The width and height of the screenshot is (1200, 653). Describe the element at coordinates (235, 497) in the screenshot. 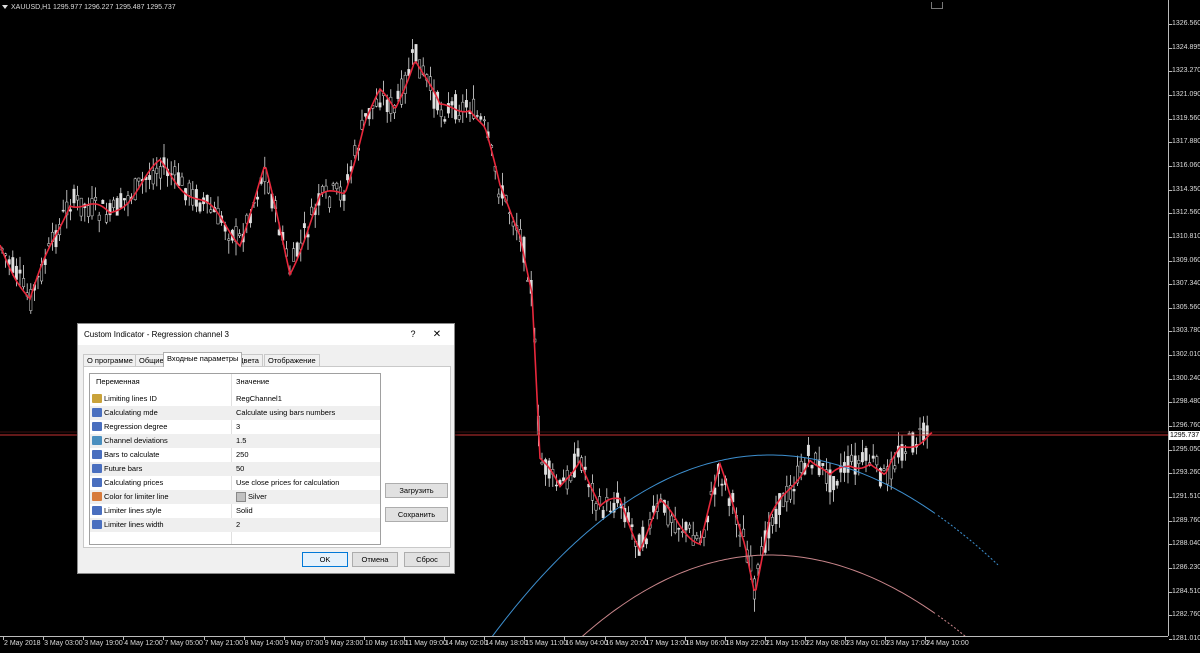

I see `parameter-row: Color for limiter line Silver` at that location.